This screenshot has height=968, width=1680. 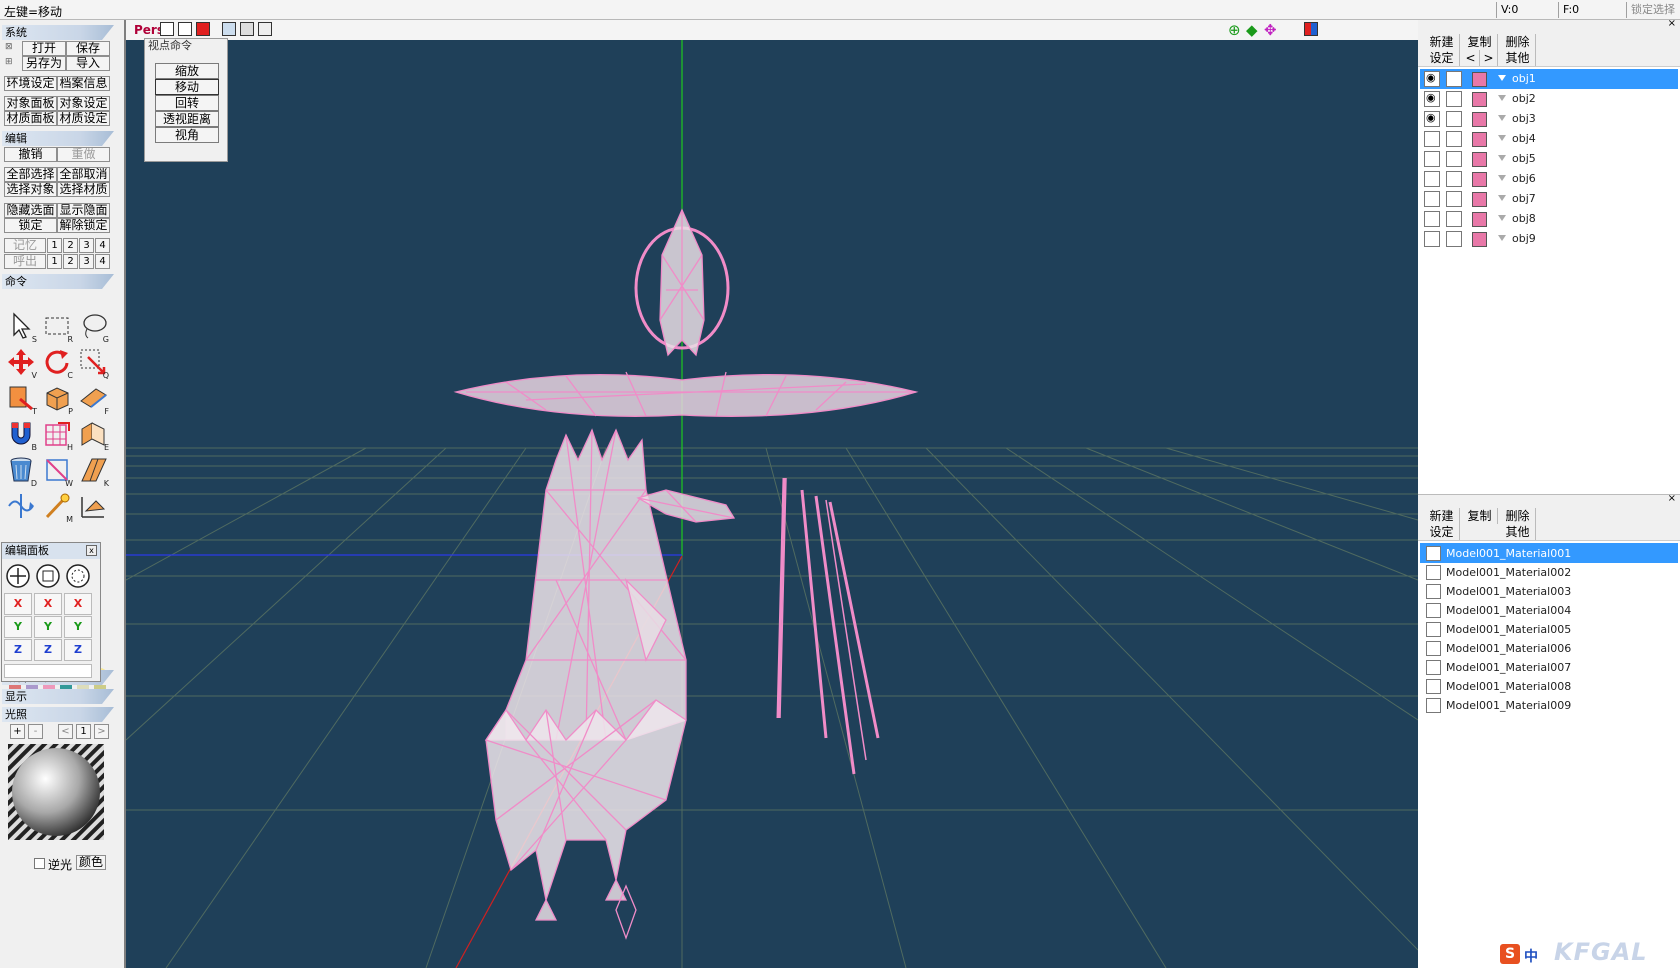 What do you see at coordinates (21, 326) in the screenshot?
I see `arrow-select-icon: S` at bounding box center [21, 326].